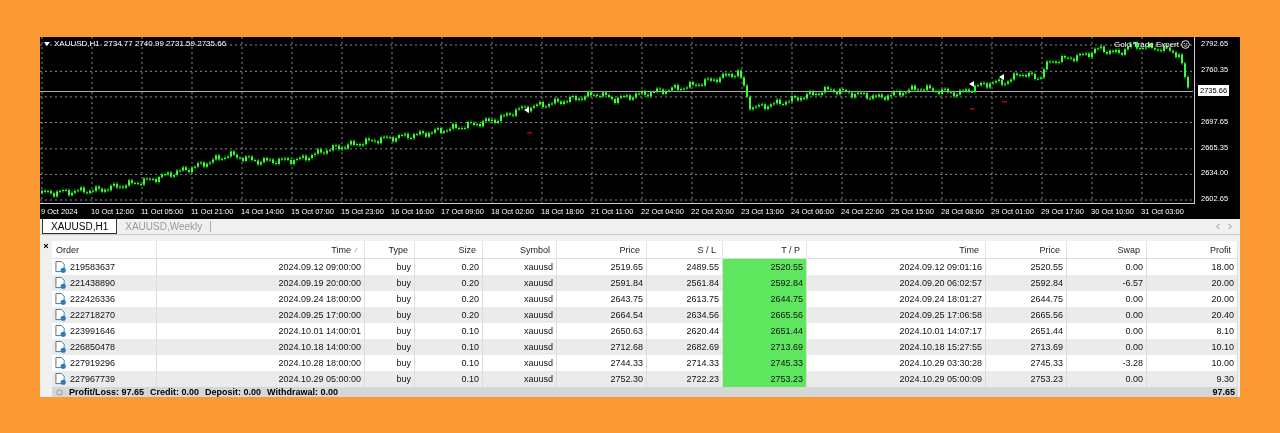 This screenshot has height=433, width=1280. I want to click on status-icon, so click(59, 392).